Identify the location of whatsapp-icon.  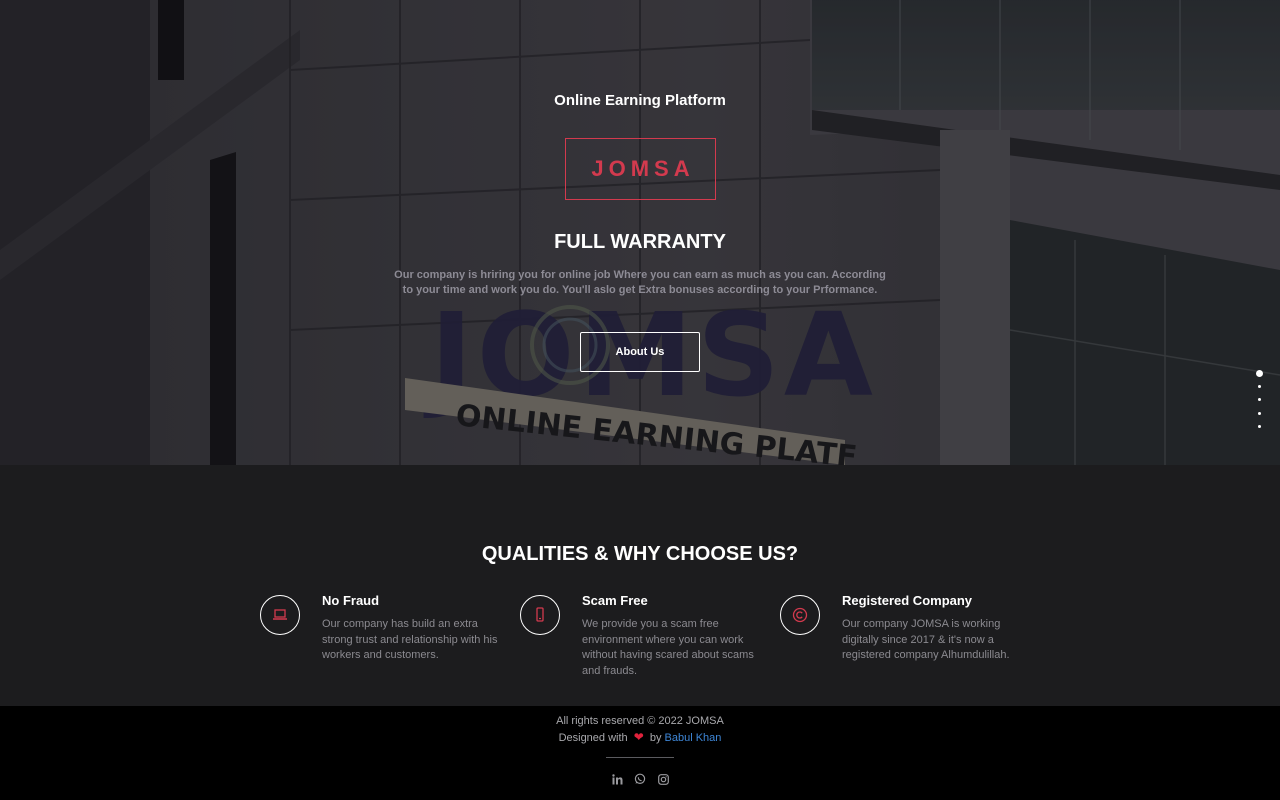
(640, 779).